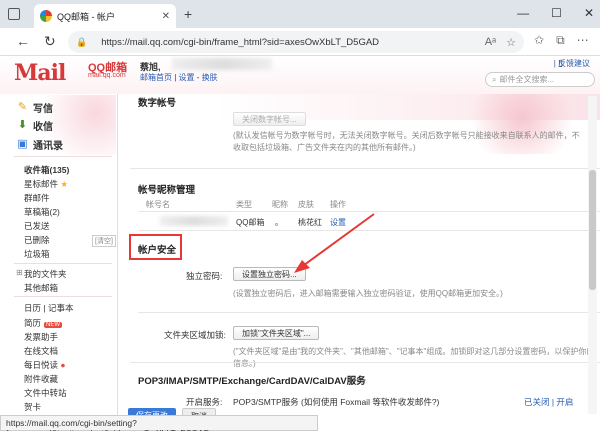 The image size is (600, 431). I want to click on independent-password-label: 独立密码:, so click(204, 276).